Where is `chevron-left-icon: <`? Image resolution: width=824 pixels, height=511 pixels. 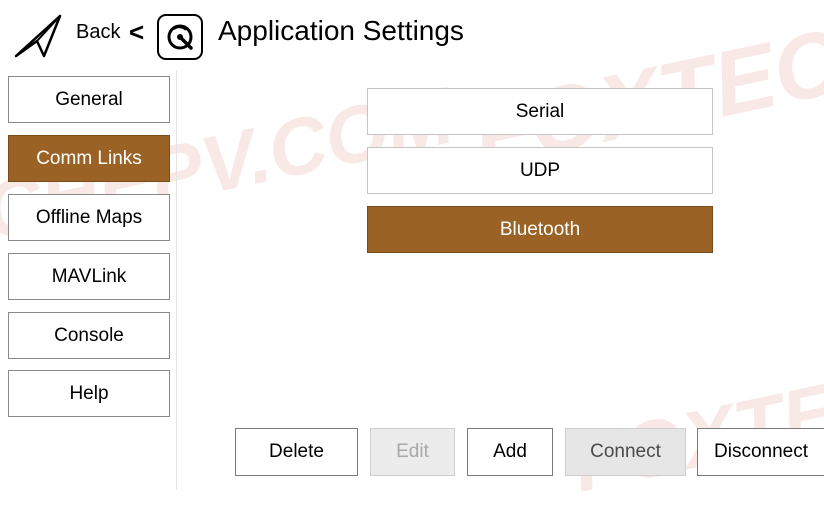 chevron-left-icon: < is located at coordinates (136, 32).